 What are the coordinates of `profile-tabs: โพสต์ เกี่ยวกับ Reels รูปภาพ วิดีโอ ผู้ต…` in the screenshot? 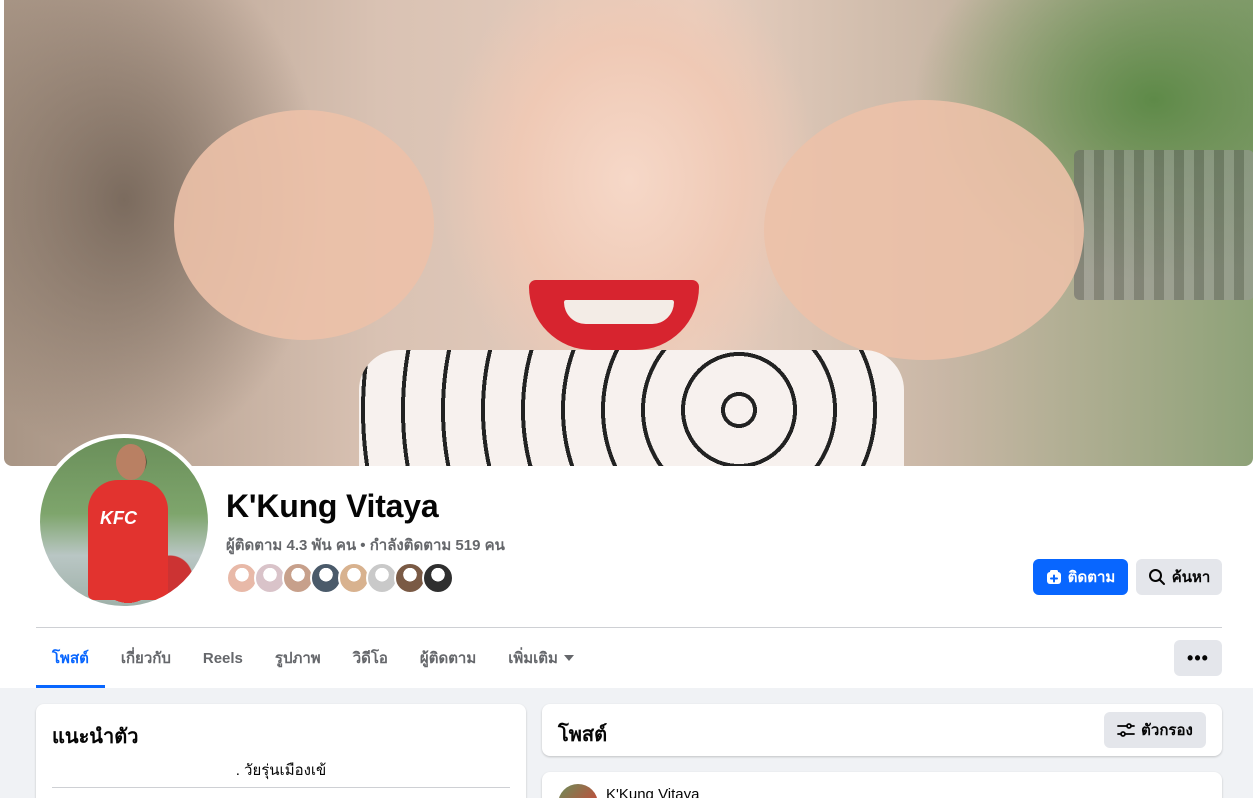 It's located at (313, 658).